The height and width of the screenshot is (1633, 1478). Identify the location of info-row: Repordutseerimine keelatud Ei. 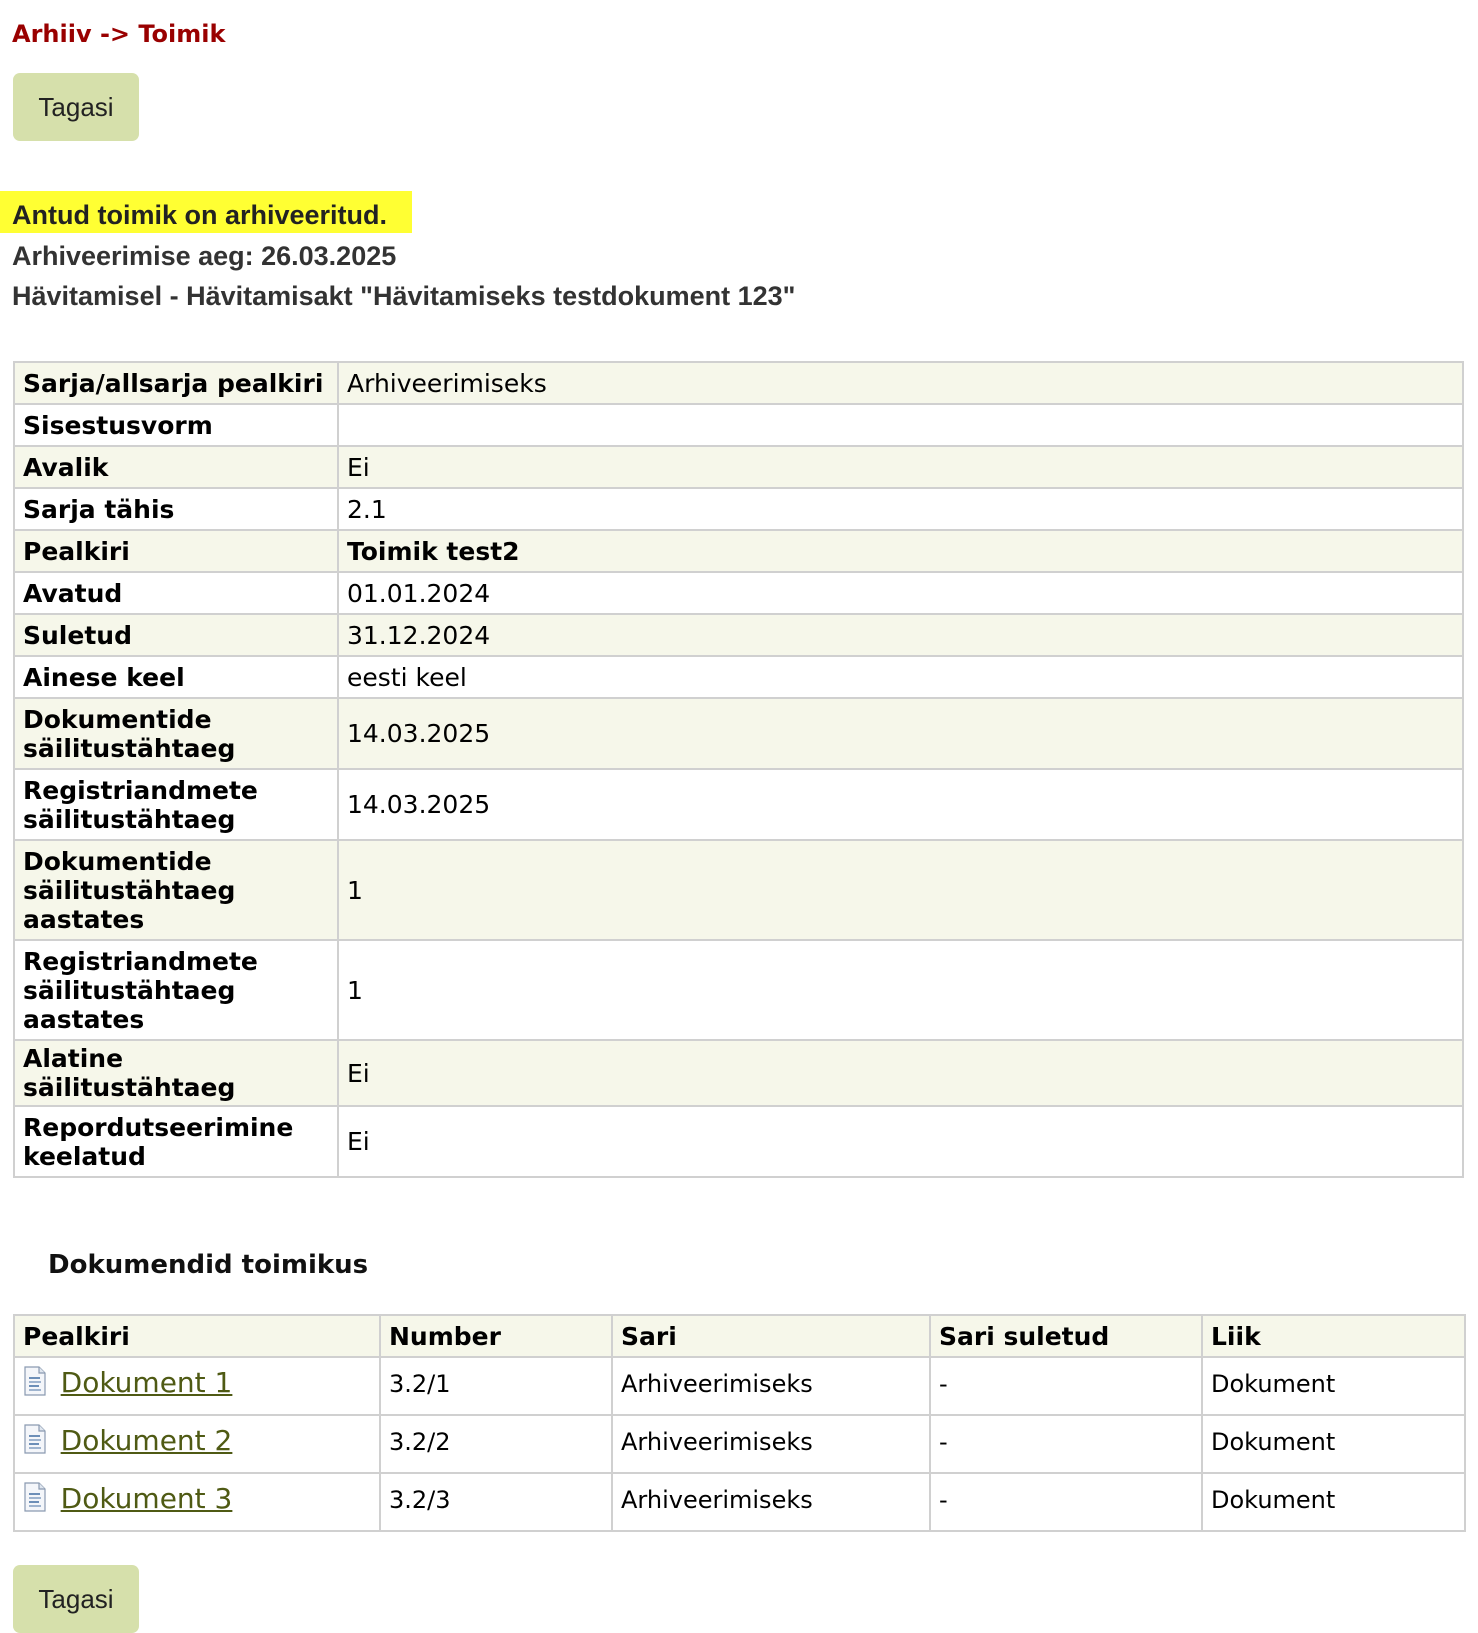
(738, 1141).